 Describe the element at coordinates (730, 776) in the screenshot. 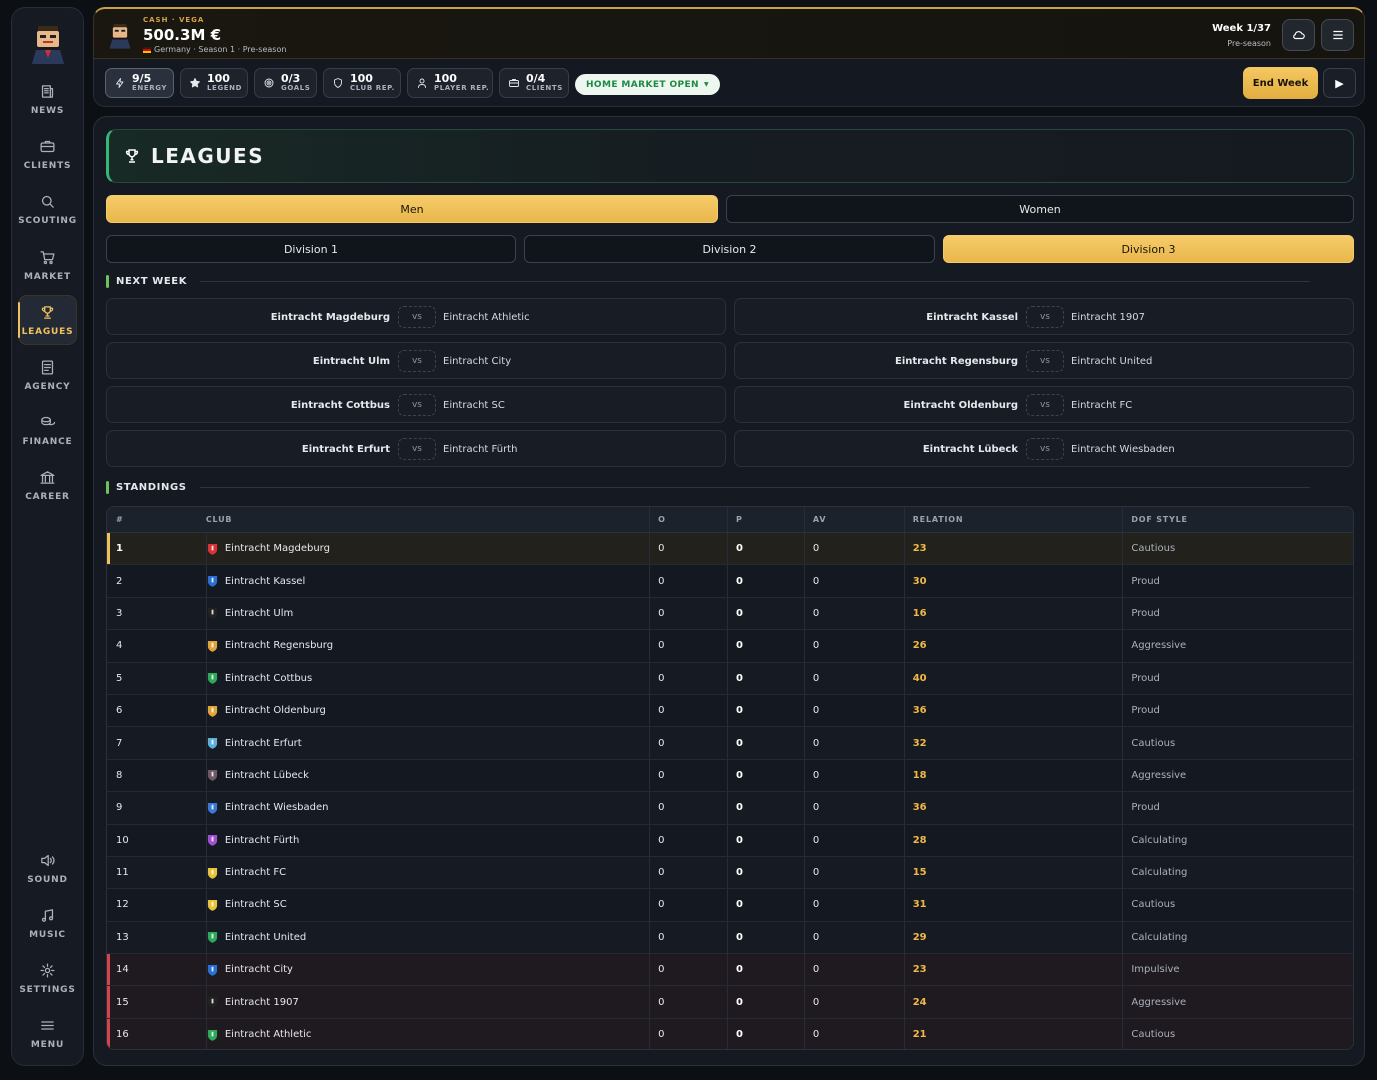

I see `table-row: 8 Eintracht Lübeck 0 0 0 18 Aggressive` at that location.